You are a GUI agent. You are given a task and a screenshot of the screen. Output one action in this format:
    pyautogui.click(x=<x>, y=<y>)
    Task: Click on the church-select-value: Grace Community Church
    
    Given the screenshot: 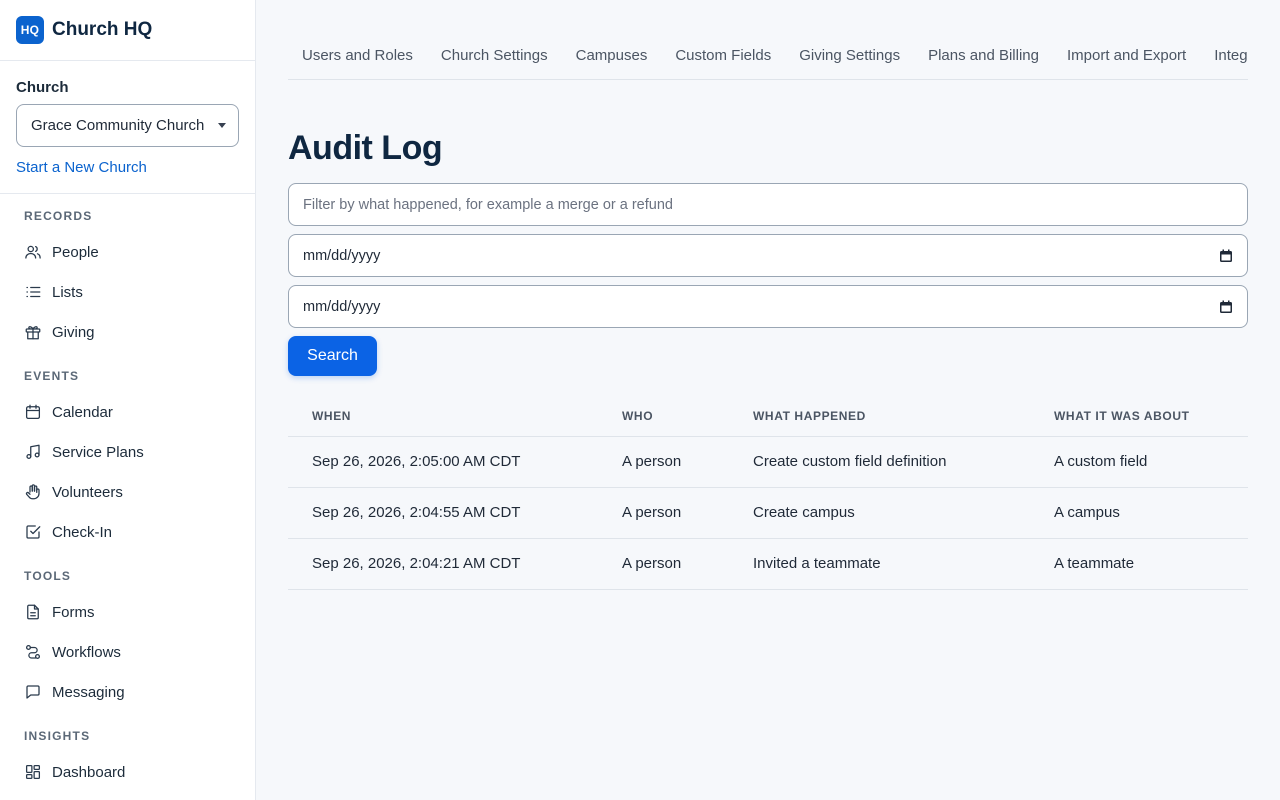 What is the action you would take?
    pyautogui.click(x=118, y=125)
    